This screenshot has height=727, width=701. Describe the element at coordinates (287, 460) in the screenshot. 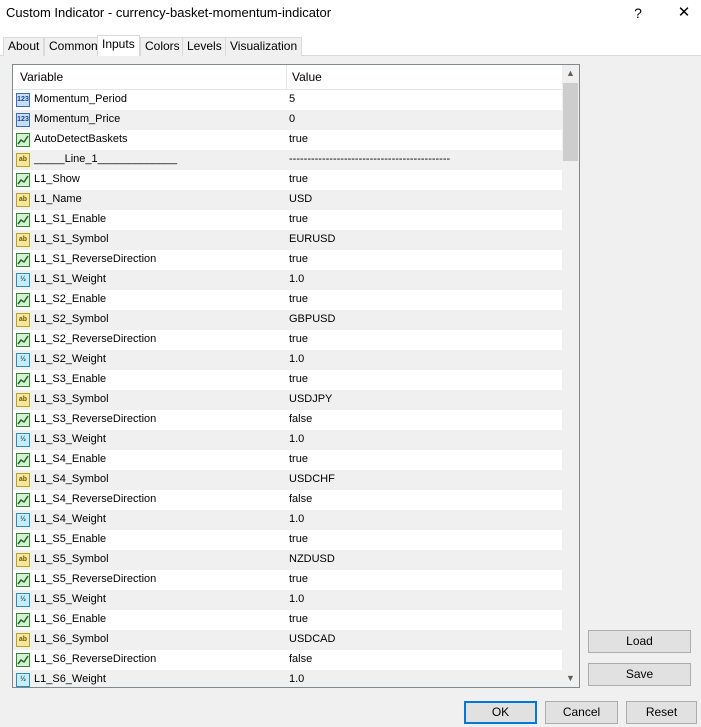

I see `table-row: L1_S4_Enable true` at that location.